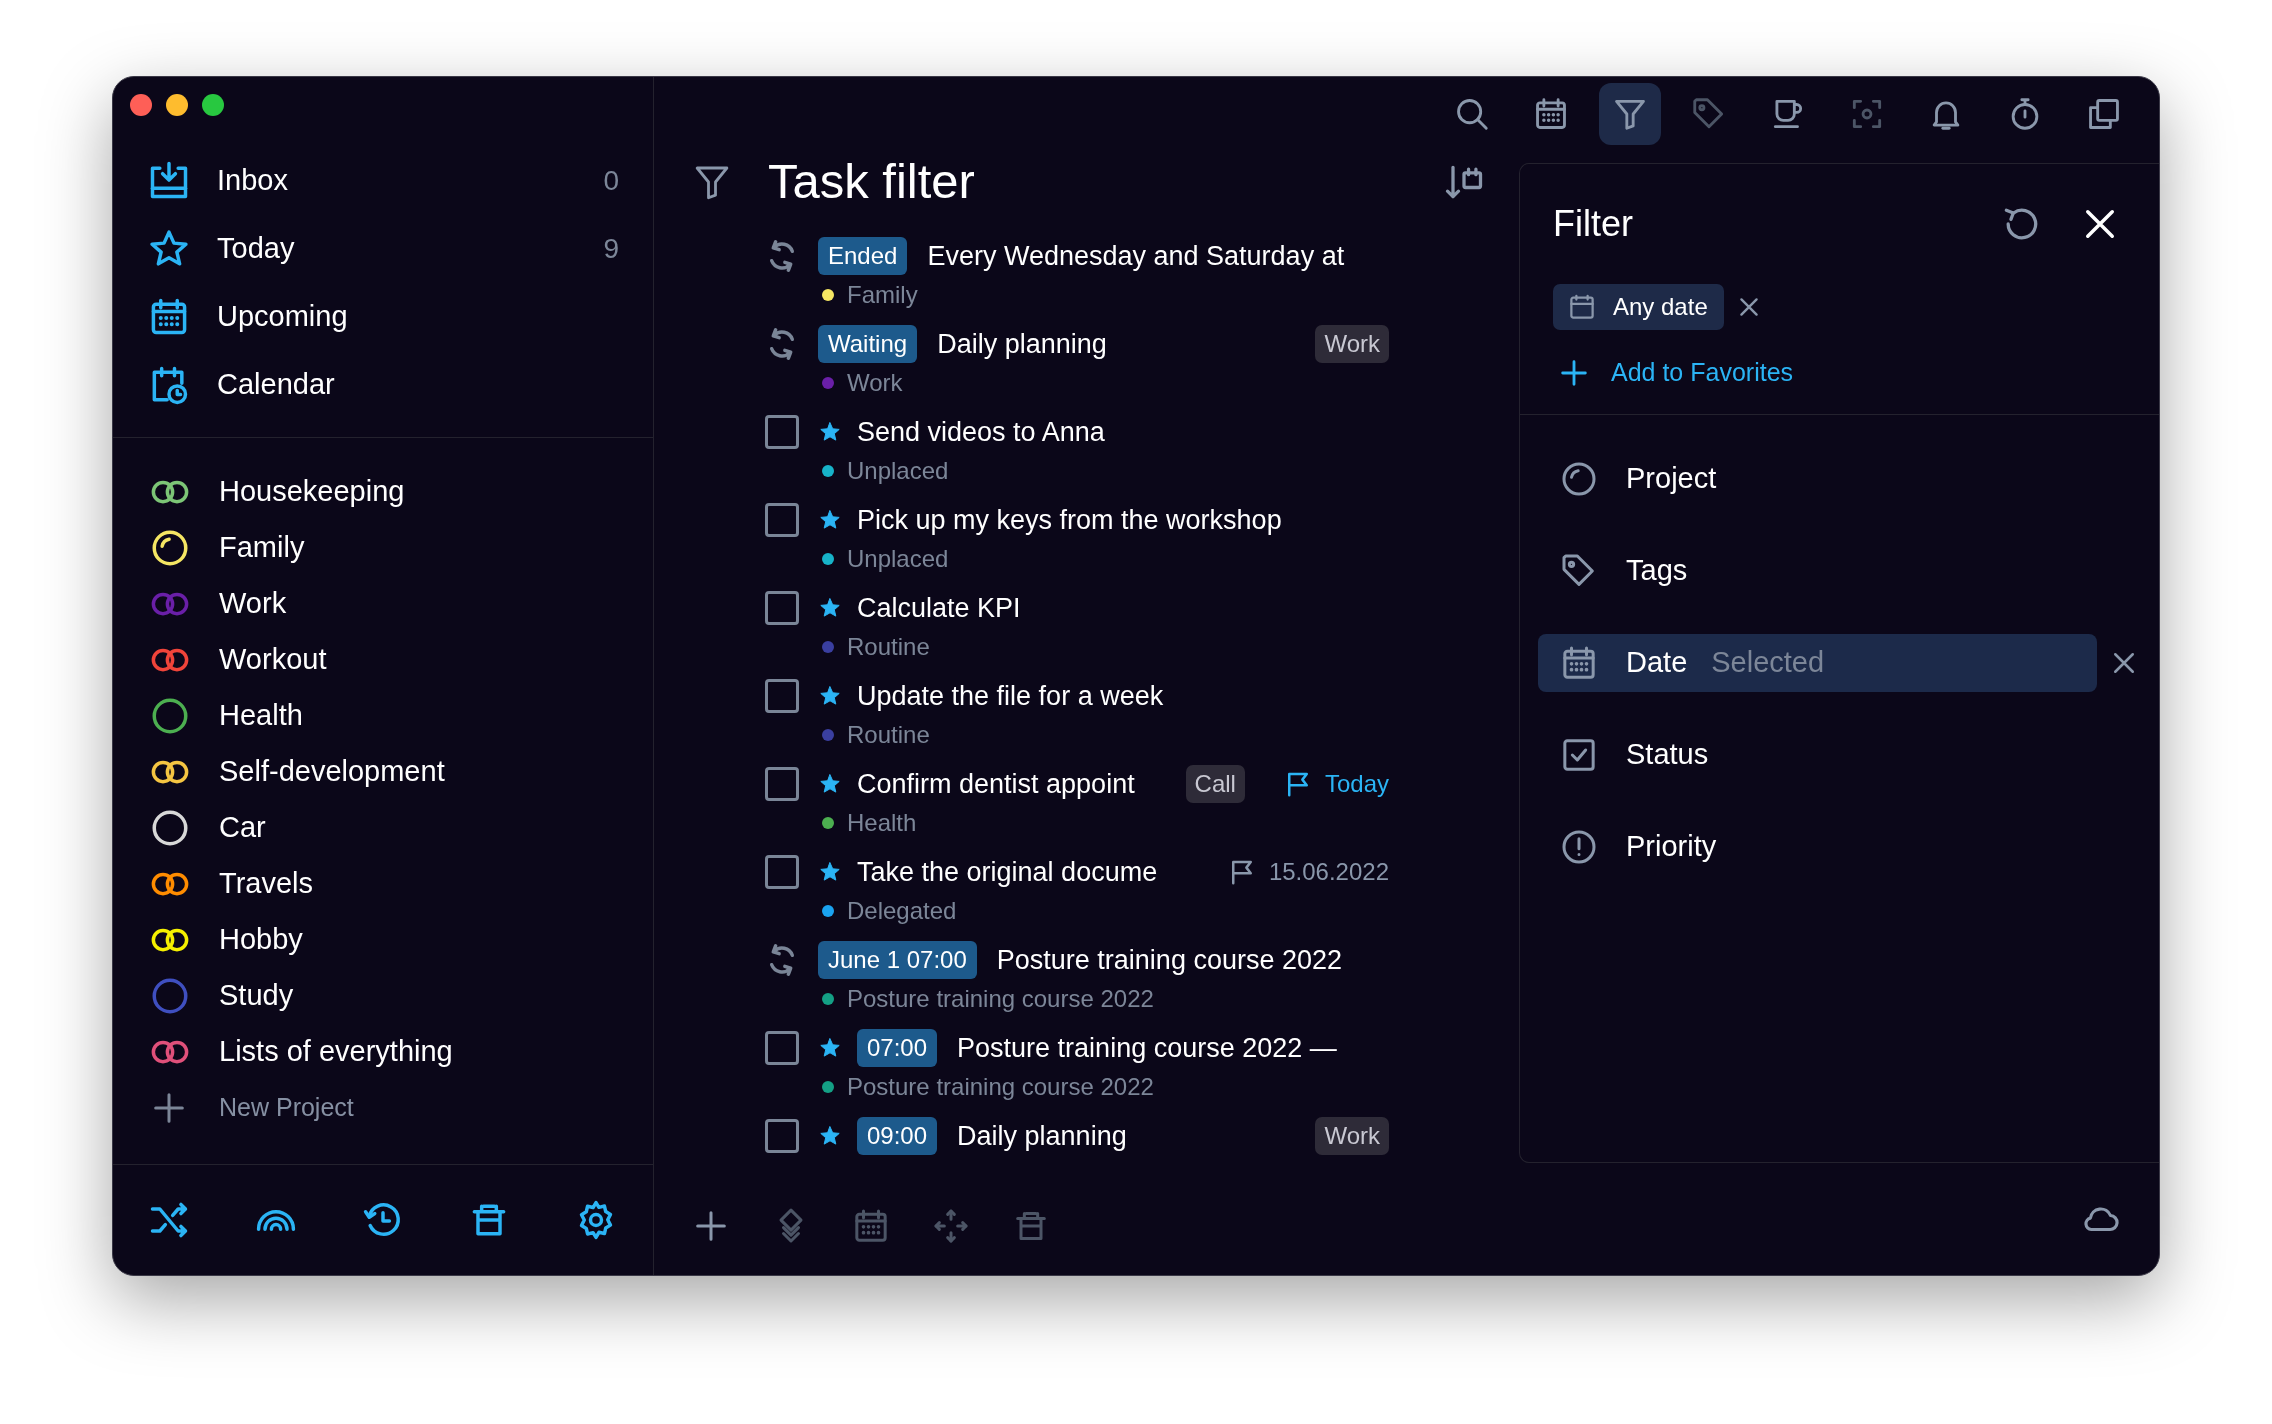 The width and height of the screenshot is (2272, 1424). Describe the element at coordinates (882, 823) in the screenshot. I see `project-label: Health` at that location.